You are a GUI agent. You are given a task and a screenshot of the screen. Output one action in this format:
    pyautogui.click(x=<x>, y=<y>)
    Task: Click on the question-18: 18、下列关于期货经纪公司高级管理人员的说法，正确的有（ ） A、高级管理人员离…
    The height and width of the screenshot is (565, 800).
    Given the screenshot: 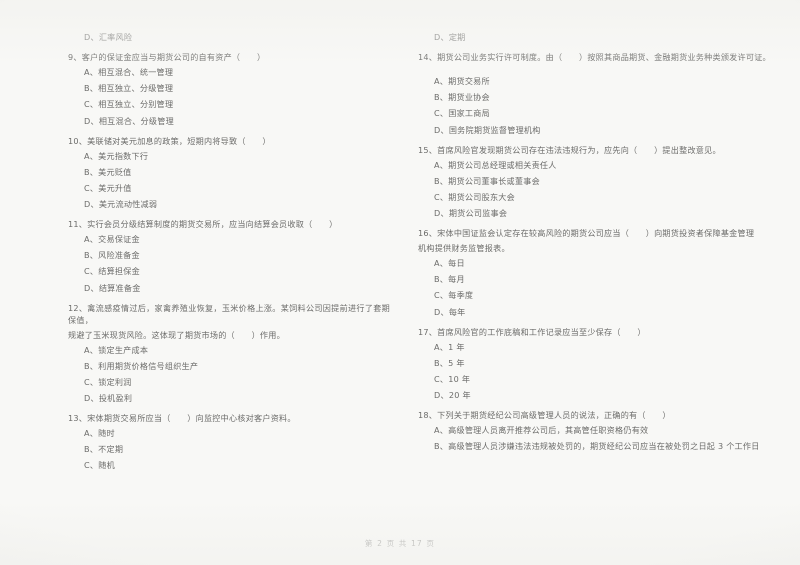 What is the action you would take?
    pyautogui.click(x=602, y=431)
    